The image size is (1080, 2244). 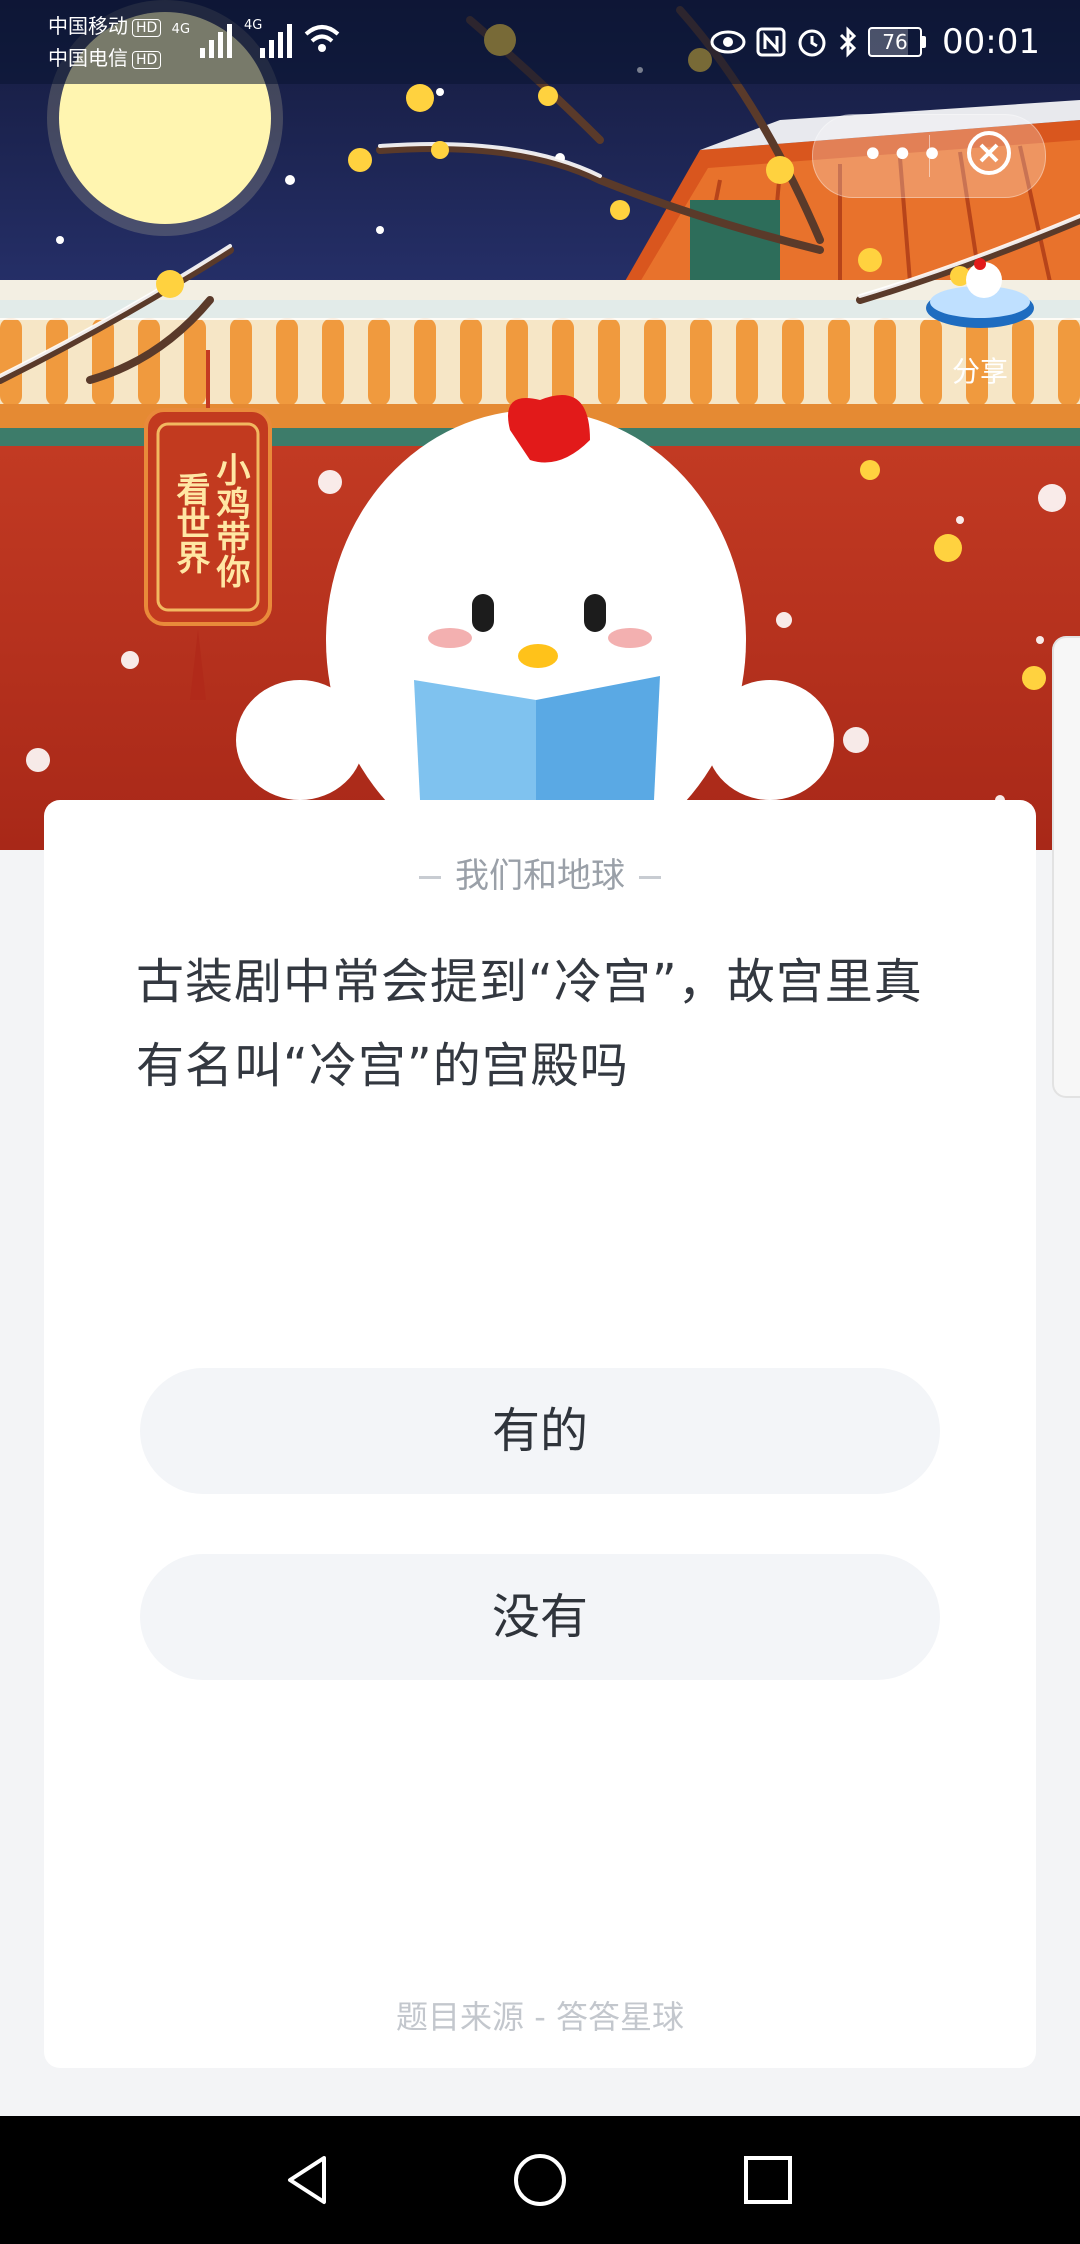 I want to click on recent-square-icon, so click(x=768, y=2180).